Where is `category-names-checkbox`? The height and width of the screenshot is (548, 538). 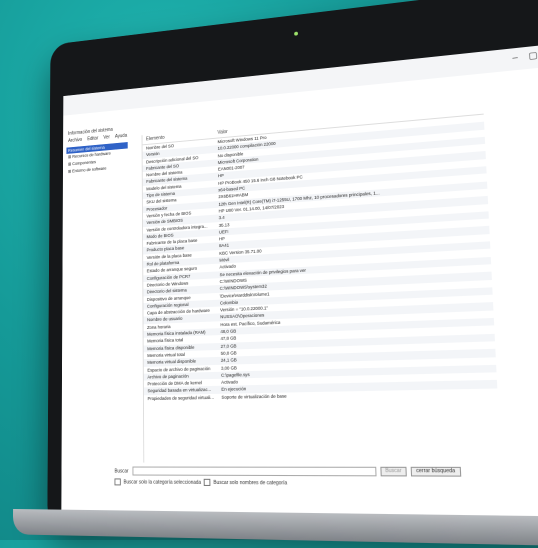
category-names-checkbox is located at coordinates (207, 482).